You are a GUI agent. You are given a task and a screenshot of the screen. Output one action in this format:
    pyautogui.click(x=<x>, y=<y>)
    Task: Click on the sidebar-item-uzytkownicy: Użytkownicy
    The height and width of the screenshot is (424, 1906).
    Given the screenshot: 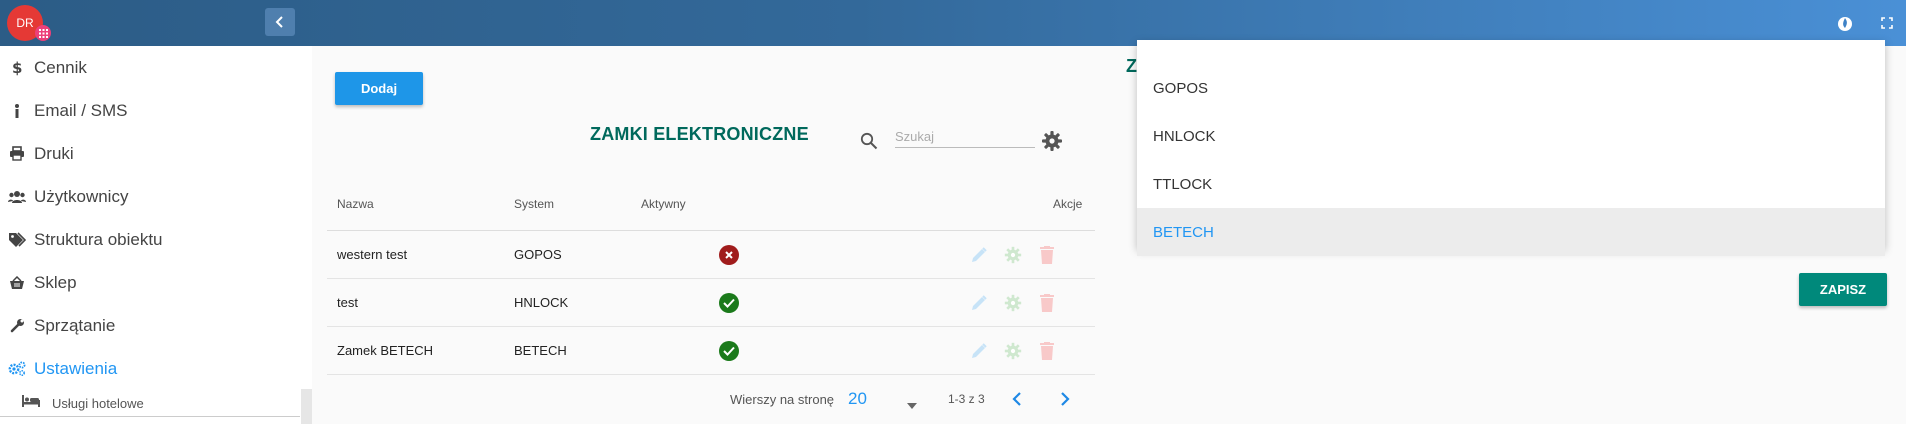 What is the action you would take?
    pyautogui.click(x=156, y=196)
    